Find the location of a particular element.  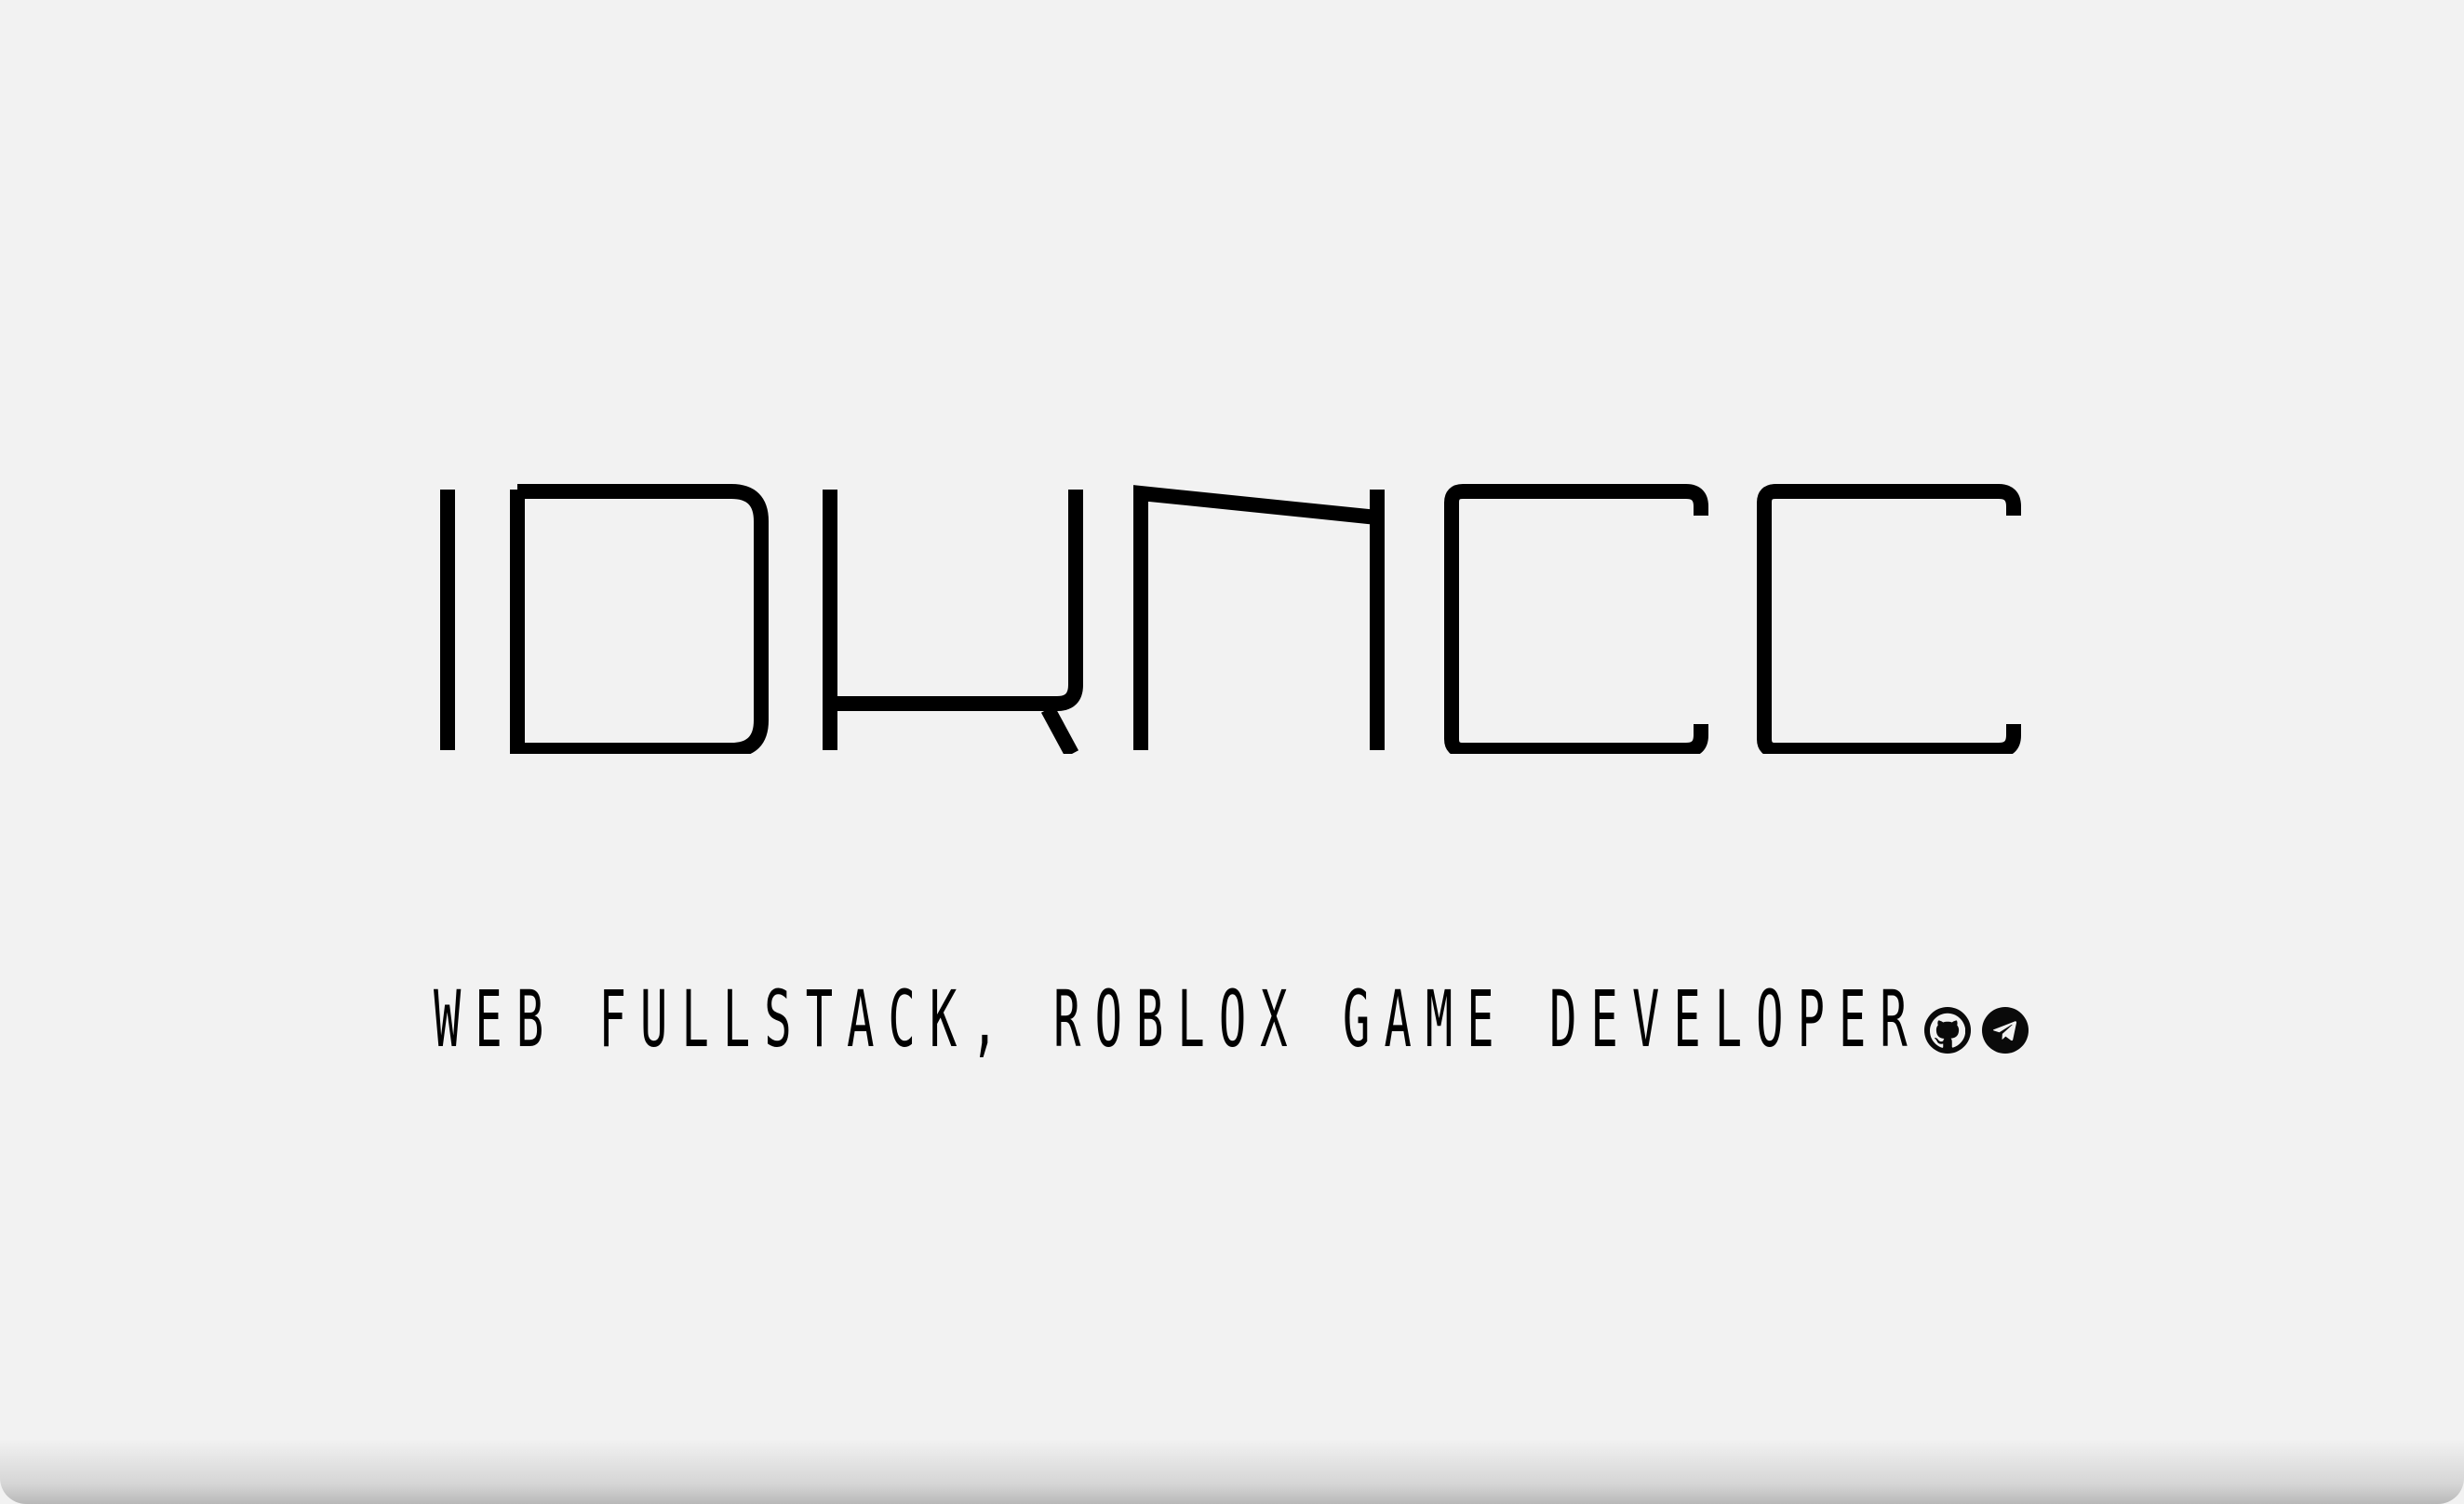

hero-tagline: WEB FULLSTACK, ROBLOX GAME DEVELOPER is located at coordinates (1178, 1020).